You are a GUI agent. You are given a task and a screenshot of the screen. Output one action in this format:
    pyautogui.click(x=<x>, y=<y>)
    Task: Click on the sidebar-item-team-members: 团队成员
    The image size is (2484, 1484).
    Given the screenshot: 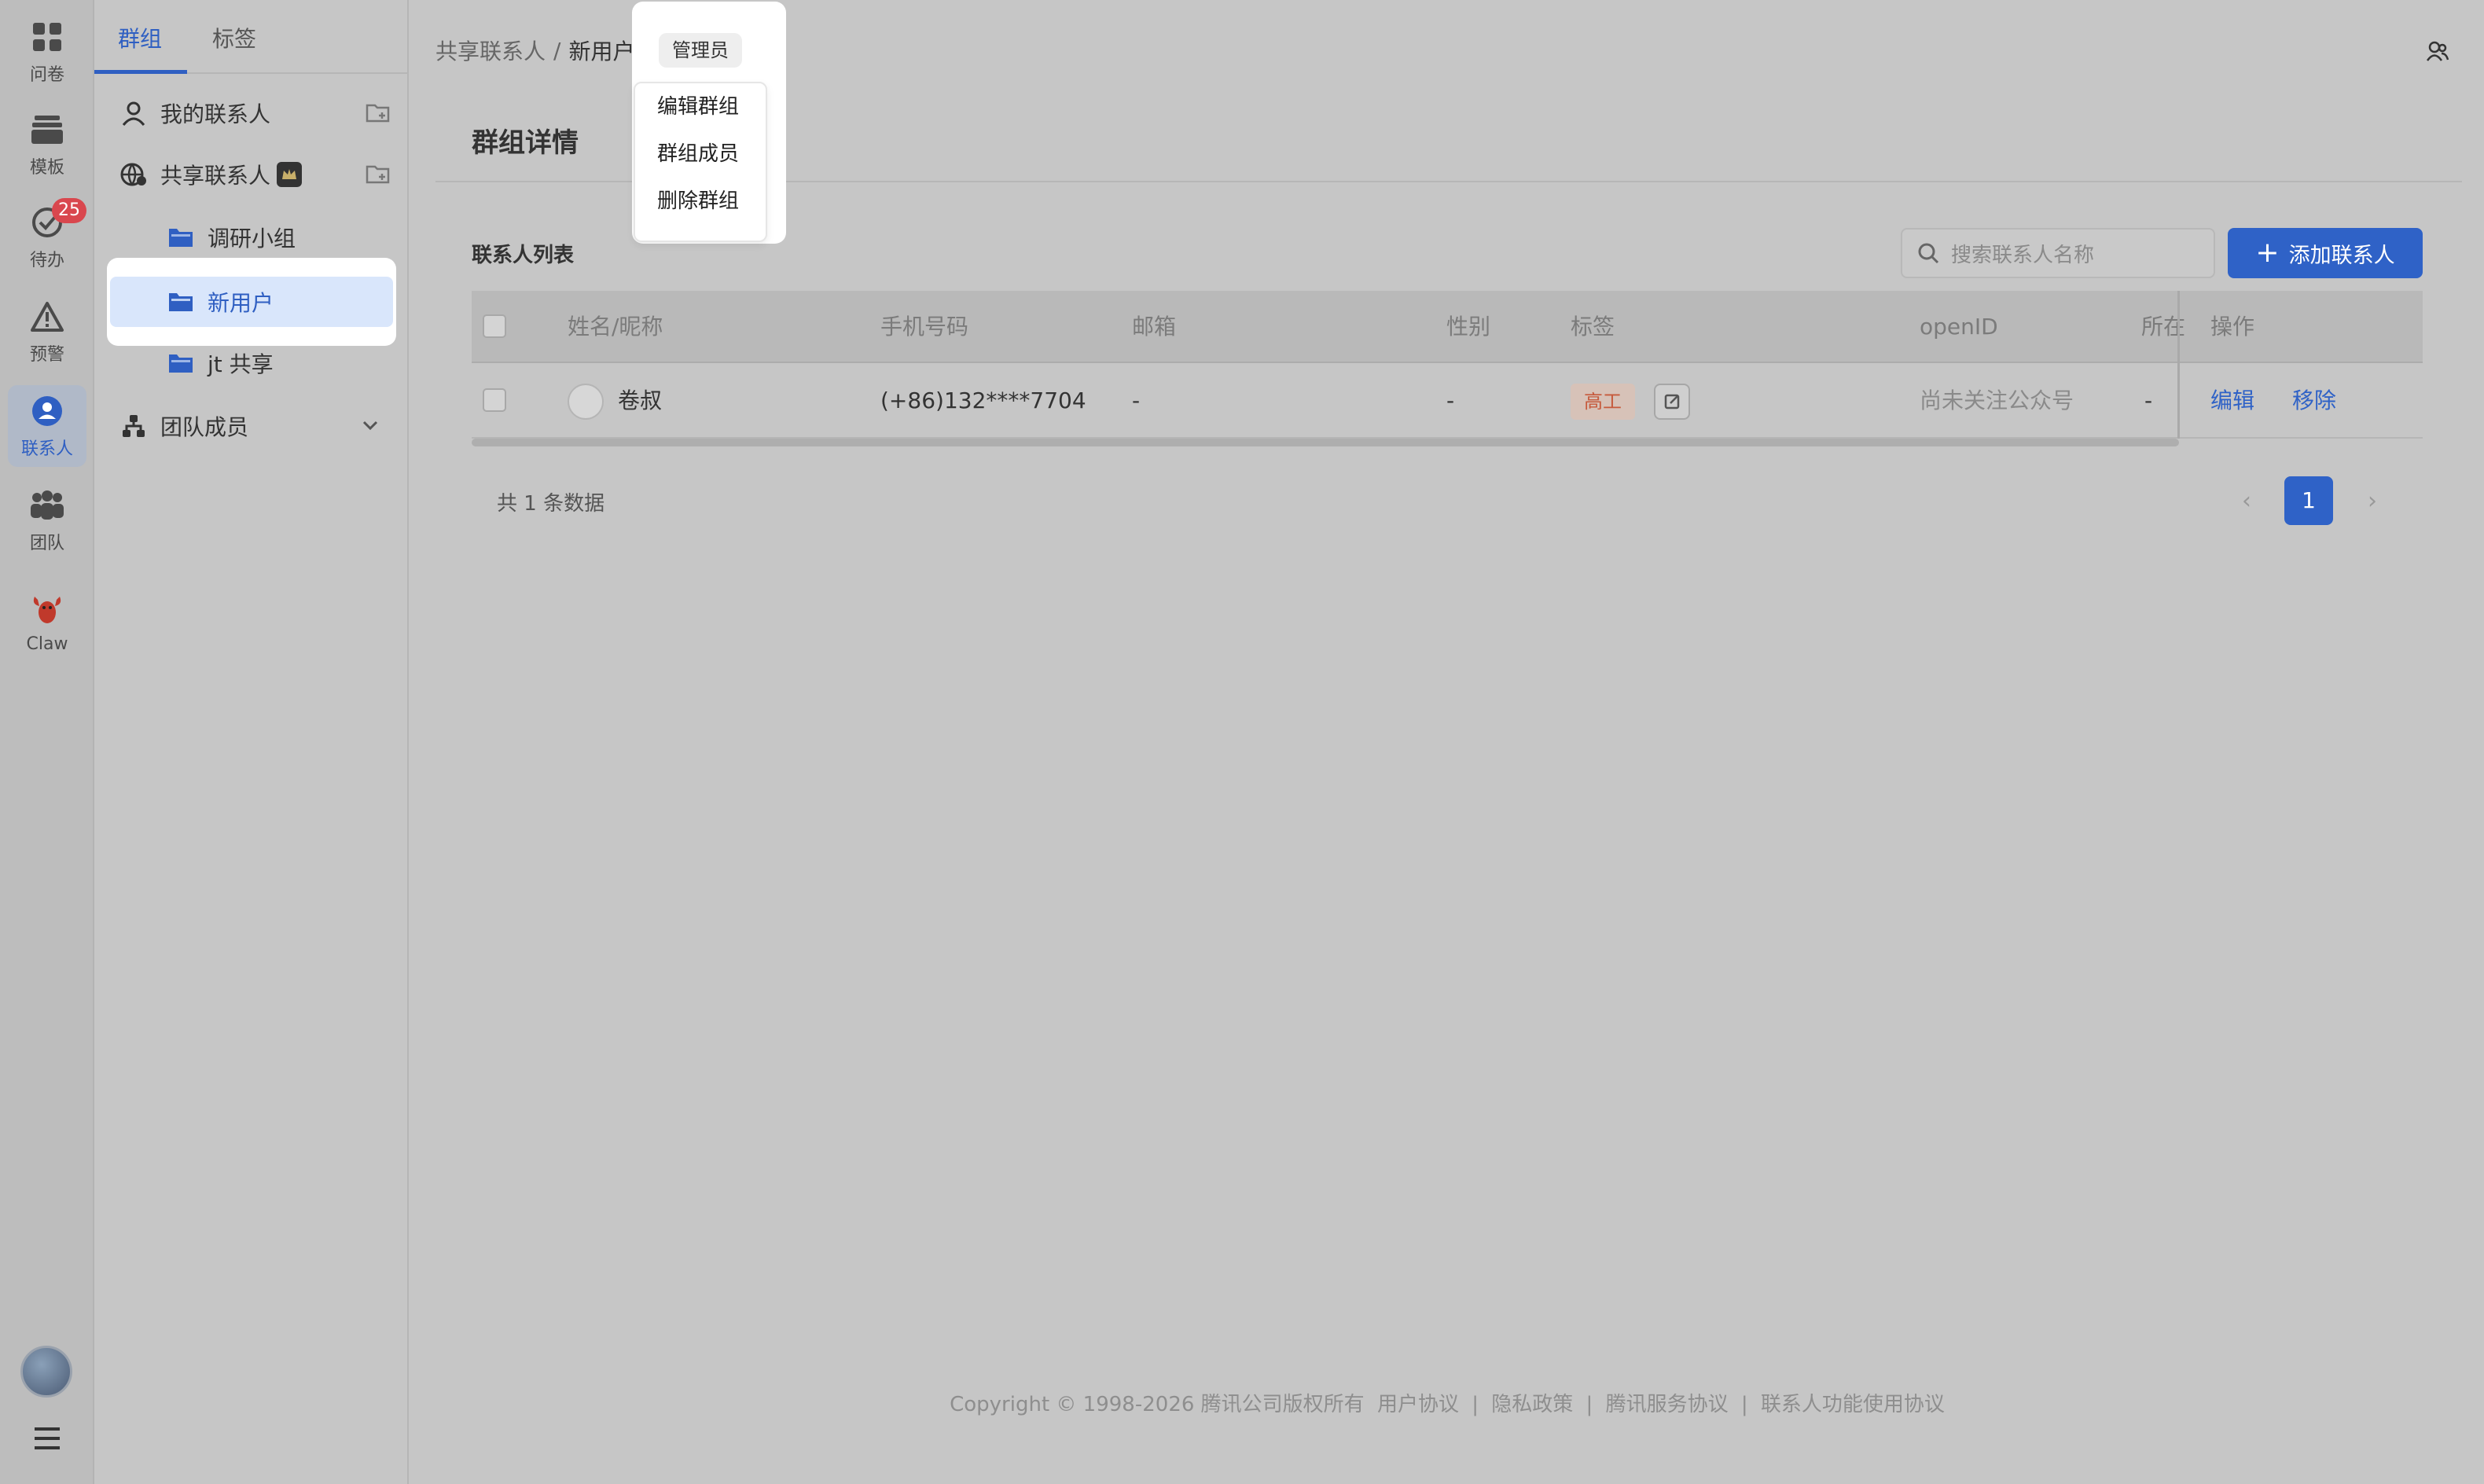 What is the action you would take?
    pyautogui.click(x=251, y=426)
    